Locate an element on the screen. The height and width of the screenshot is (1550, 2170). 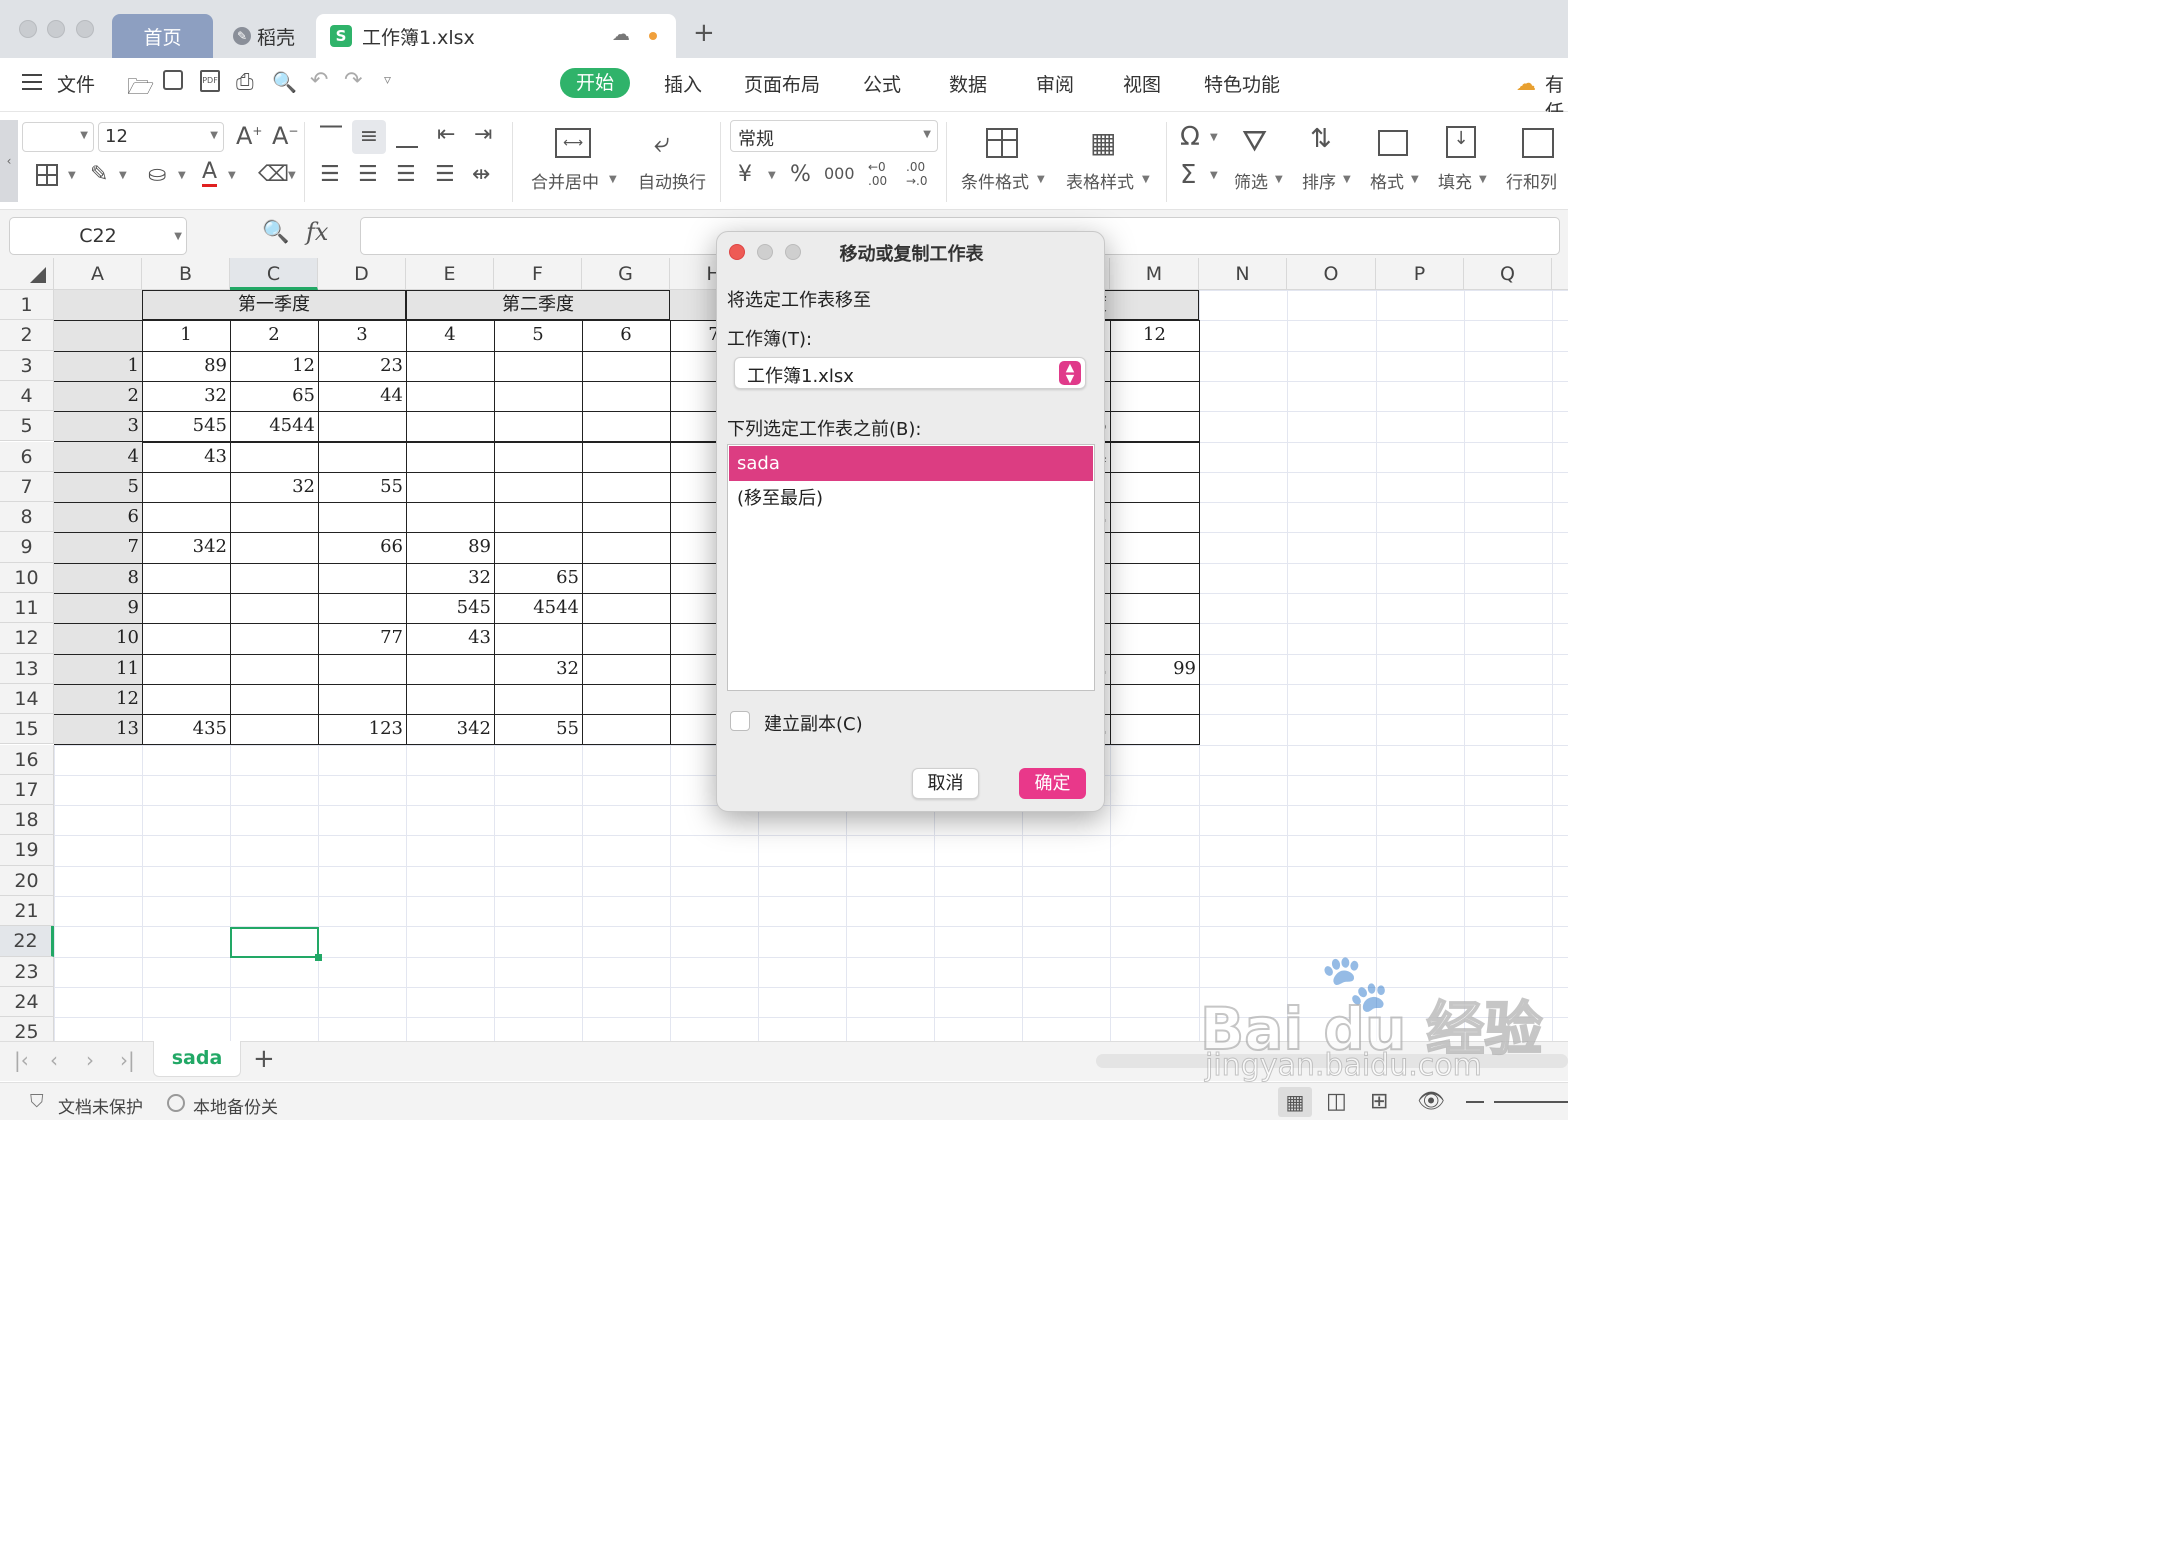
tab-workbook: S 工作簿1.xlsx ☁ is located at coordinates (496, 36).